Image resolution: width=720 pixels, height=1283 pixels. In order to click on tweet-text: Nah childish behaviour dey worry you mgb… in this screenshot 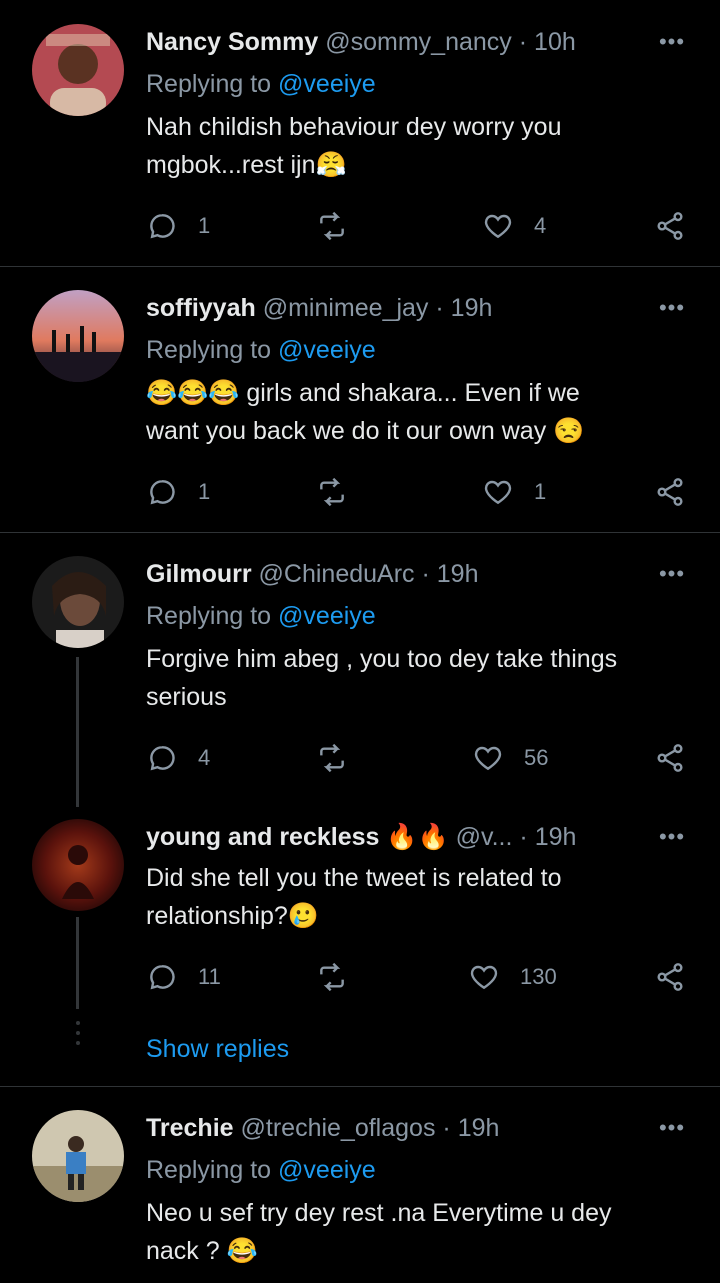, I will do `click(416, 146)`.